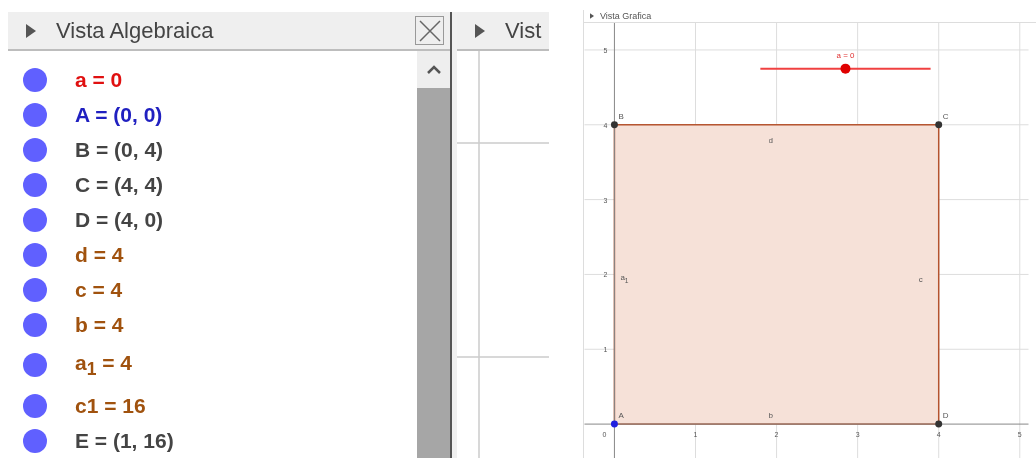  Describe the element at coordinates (119, 220) in the screenshot. I see `algebra-expression: D = (4, 0)` at that location.